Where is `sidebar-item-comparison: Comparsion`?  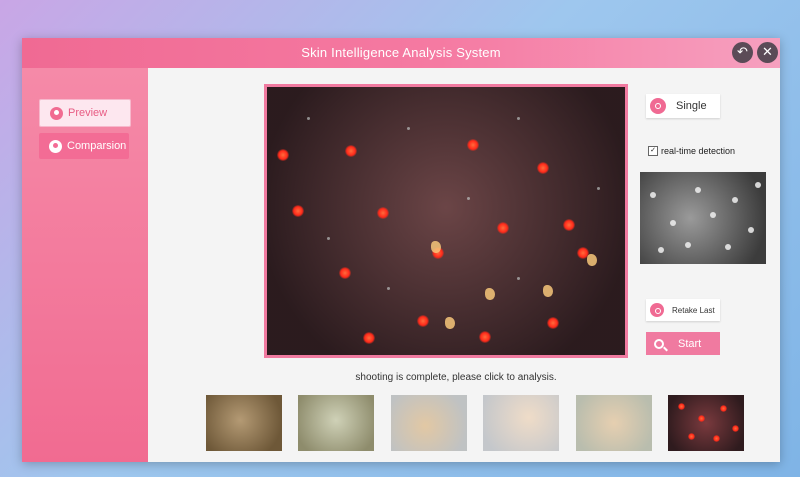 sidebar-item-comparison: Comparsion is located at coordinates (84, 146).